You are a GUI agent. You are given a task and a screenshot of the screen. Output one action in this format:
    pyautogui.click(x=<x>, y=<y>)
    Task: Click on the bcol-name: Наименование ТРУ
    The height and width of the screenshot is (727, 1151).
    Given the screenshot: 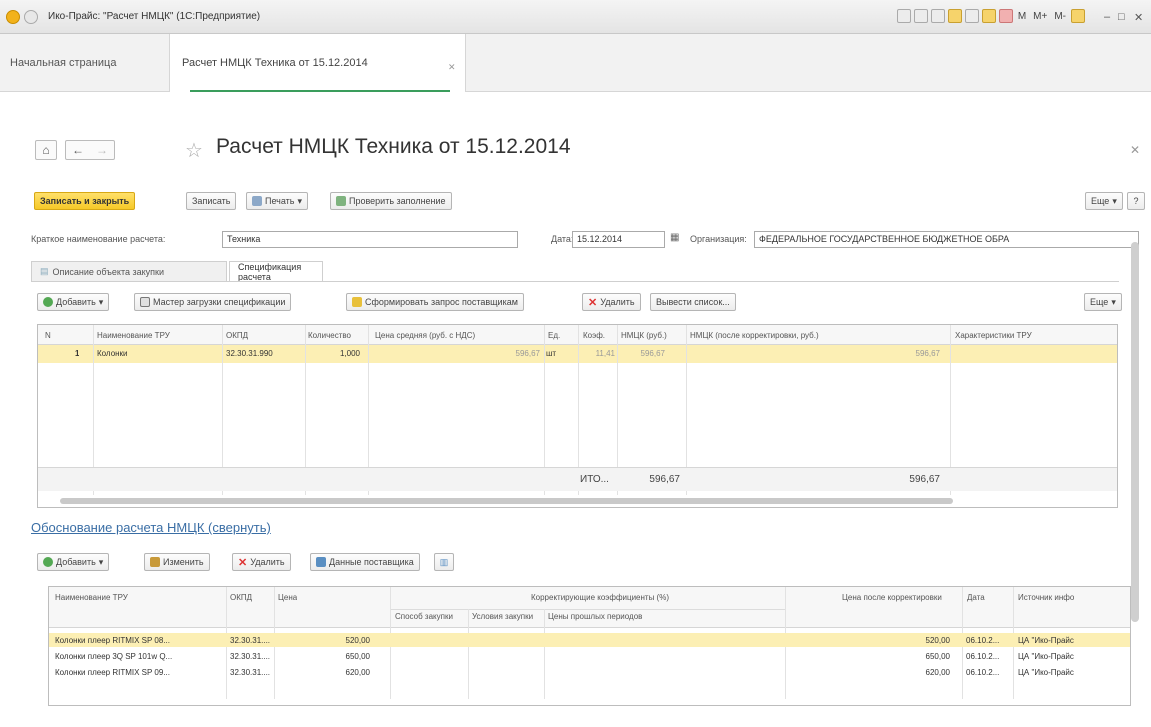 What is the action you would take?
    pyautogui.click(x=125, y=597)
    